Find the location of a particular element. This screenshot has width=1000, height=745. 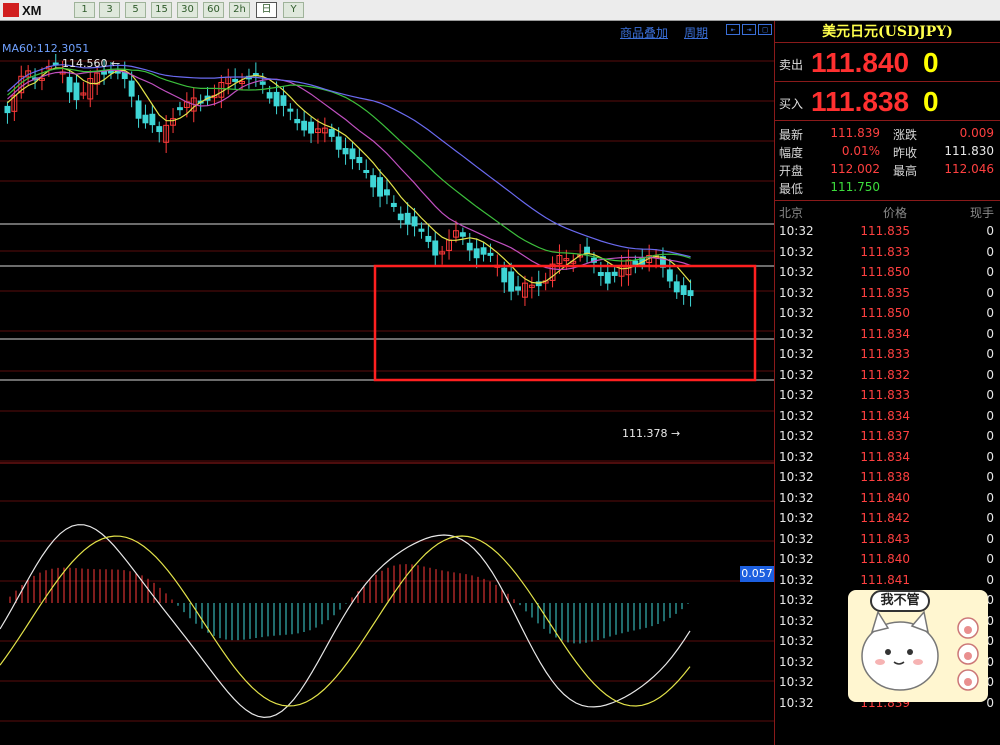

tick-row: 10:32 111.842 0 is located at coordinates (887, 518).